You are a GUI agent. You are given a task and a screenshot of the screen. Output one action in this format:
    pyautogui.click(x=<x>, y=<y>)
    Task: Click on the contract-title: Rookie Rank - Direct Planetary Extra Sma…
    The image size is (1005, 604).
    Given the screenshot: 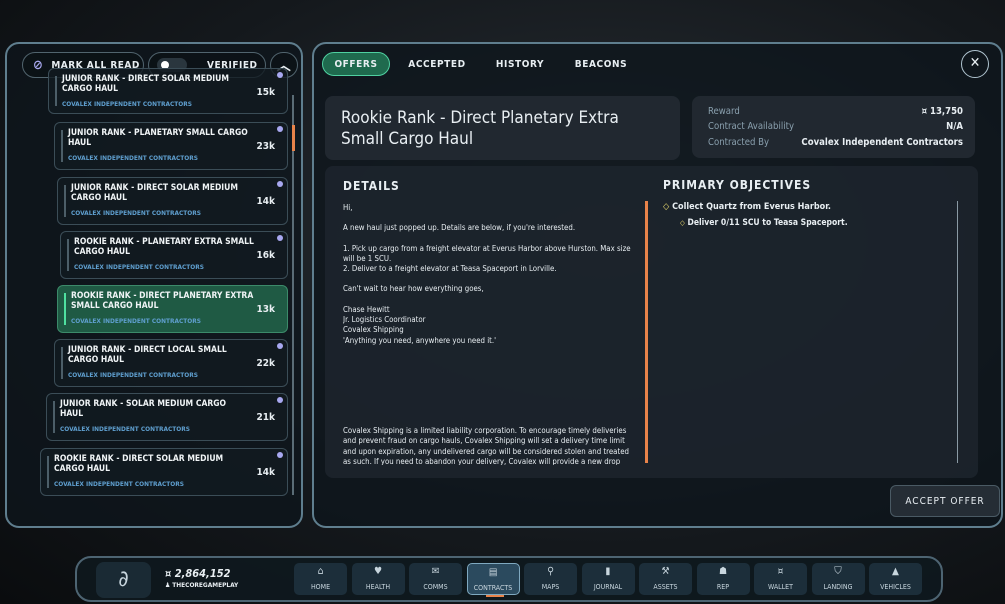 What is the action you would take?
    pyautogui.click(x=480, y=128)
    